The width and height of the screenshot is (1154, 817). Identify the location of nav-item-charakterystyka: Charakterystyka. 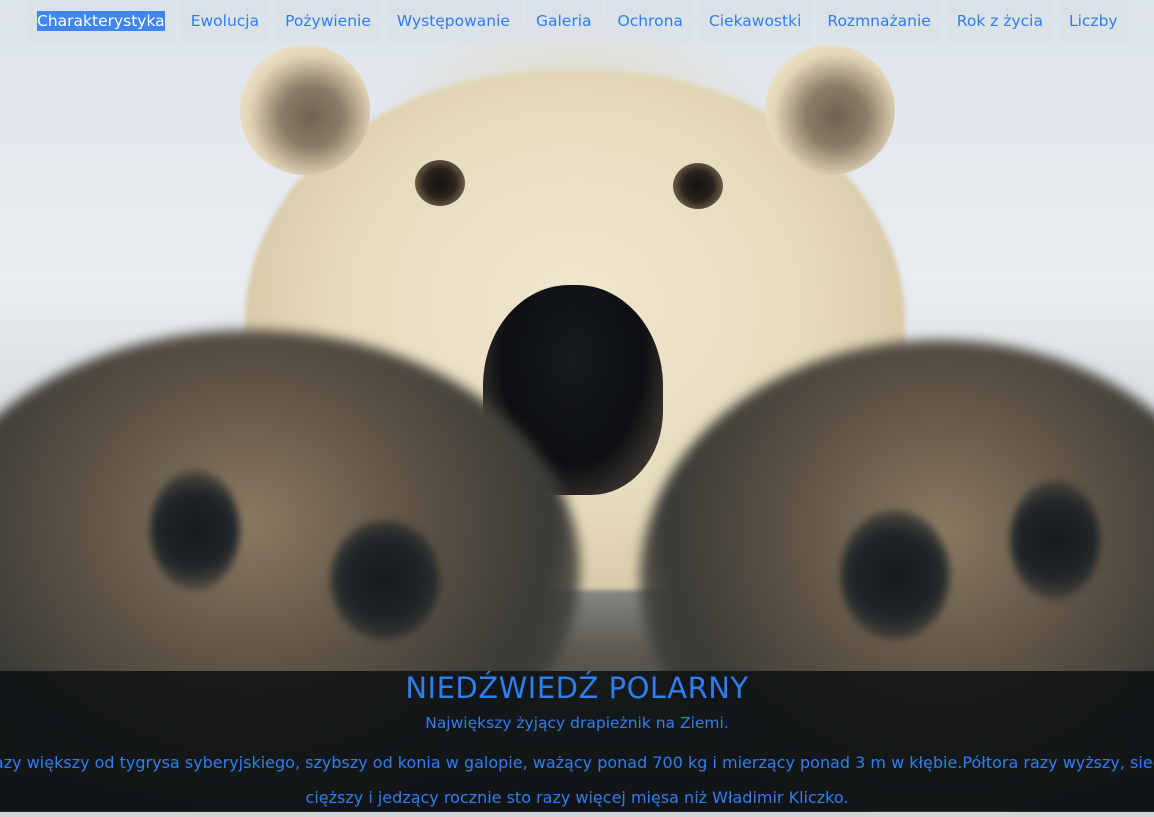
(101, 21).